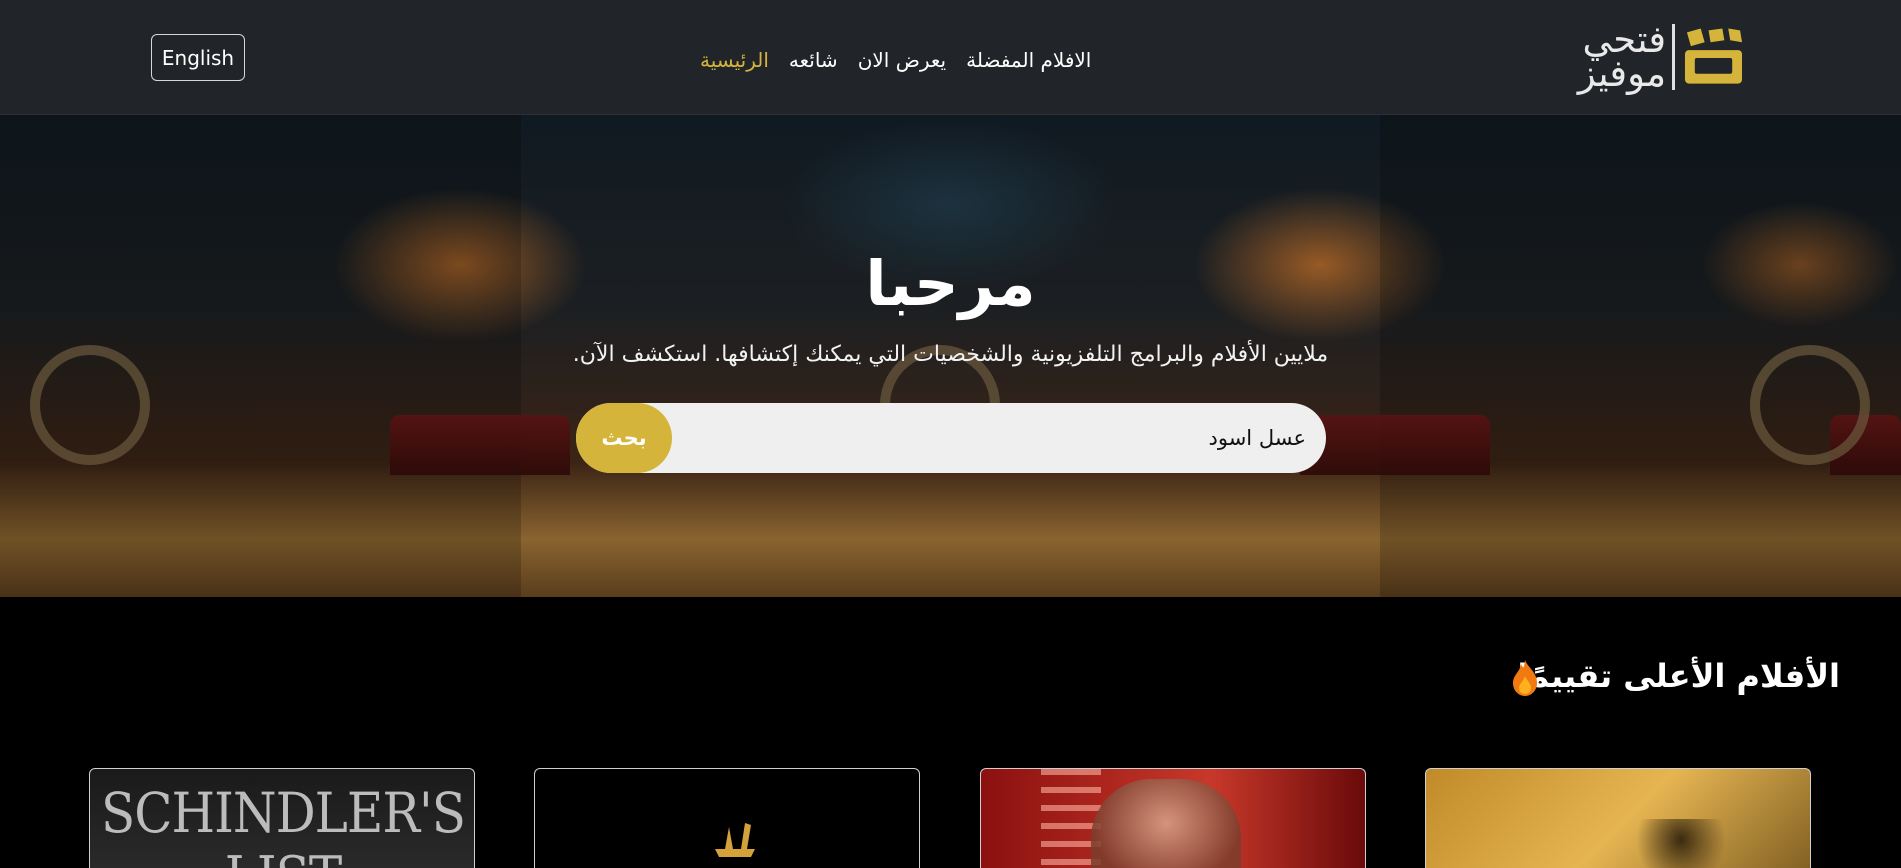 This screenshot has height=868, width=1901. Describe the element at coordinates (624, 438) in the screenshot. I see `search-button: بحث` at that location.